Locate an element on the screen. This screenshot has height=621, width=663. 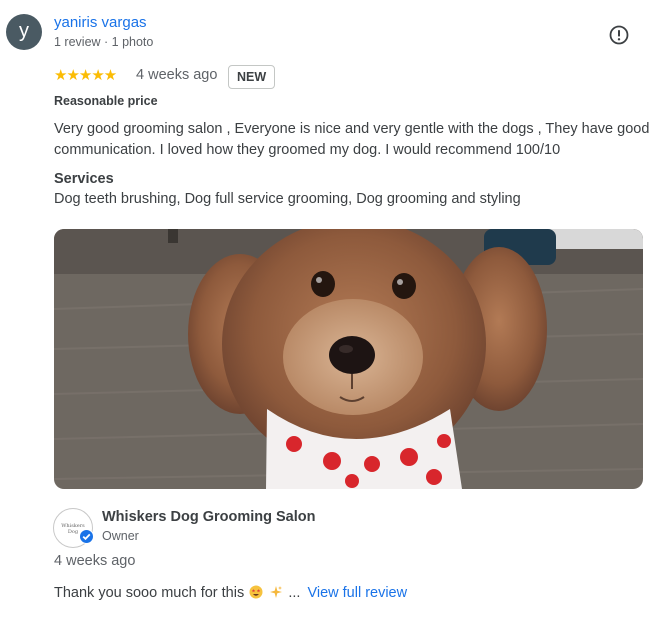
new-badge: NEW is located at coordinates (252, 77).